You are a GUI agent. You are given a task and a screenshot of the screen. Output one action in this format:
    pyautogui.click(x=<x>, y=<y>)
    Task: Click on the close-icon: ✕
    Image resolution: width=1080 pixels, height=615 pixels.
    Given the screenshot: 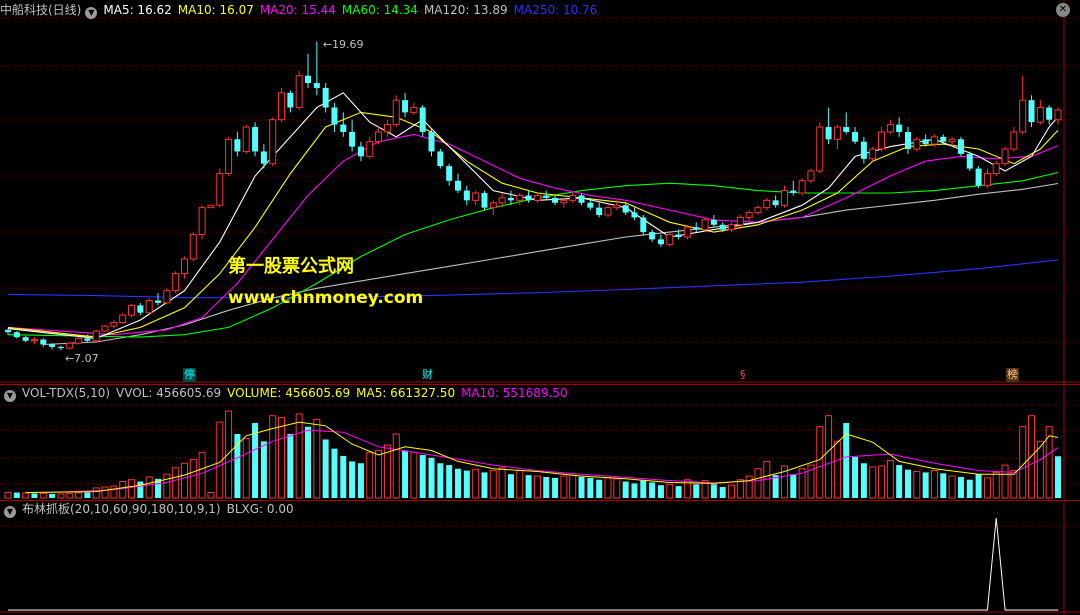 What is the action you would take?
    pyautogui.click(x=1063, y=10)
    